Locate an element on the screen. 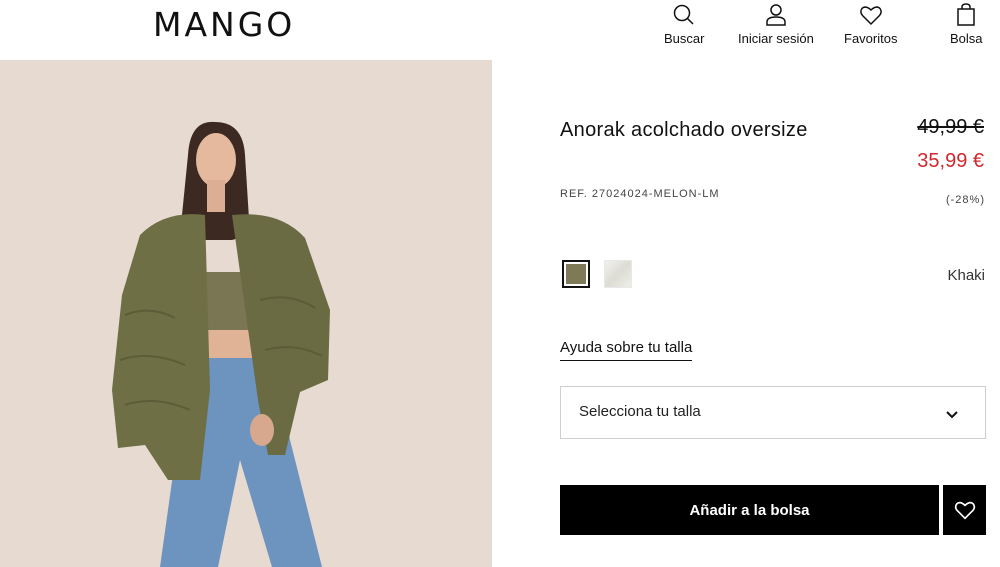 The height and width of the screenshot is (567, 1000). nav-bag: Bolsa is located at coordinates (966, 24).